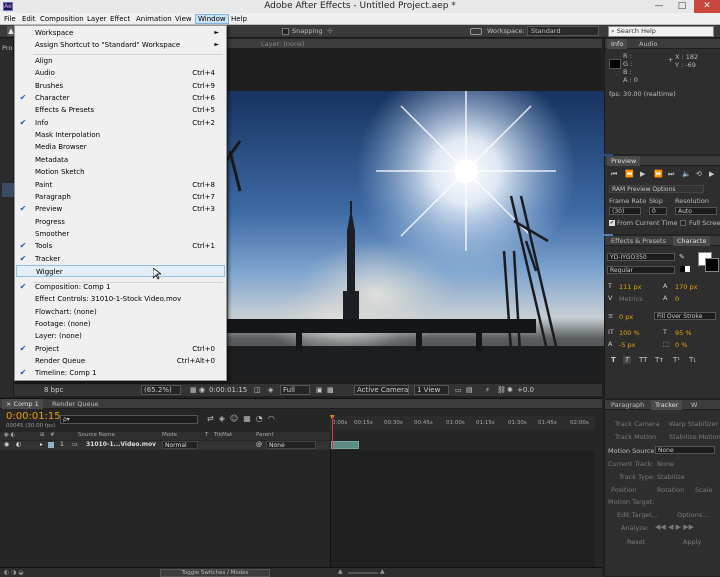  Describe the element at coordinates (41, 444) in the screenshot. I see `expand-triangle-icon: ▸` at that location.